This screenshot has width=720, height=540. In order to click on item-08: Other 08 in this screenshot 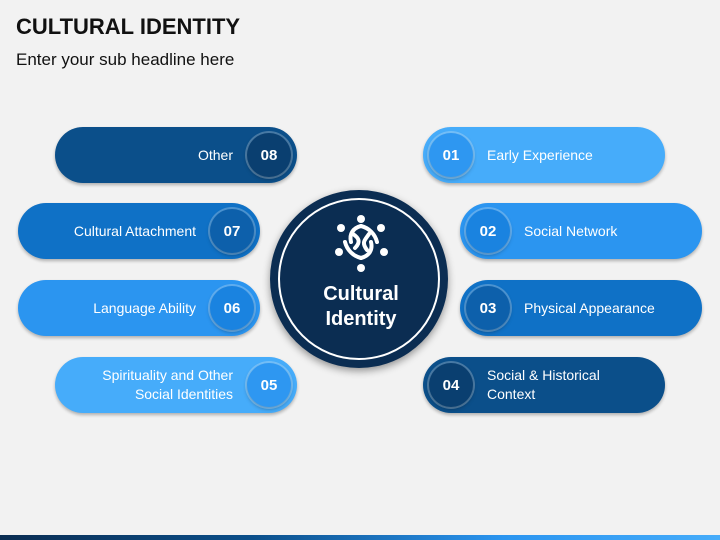, I will do `click(176, 155)`.